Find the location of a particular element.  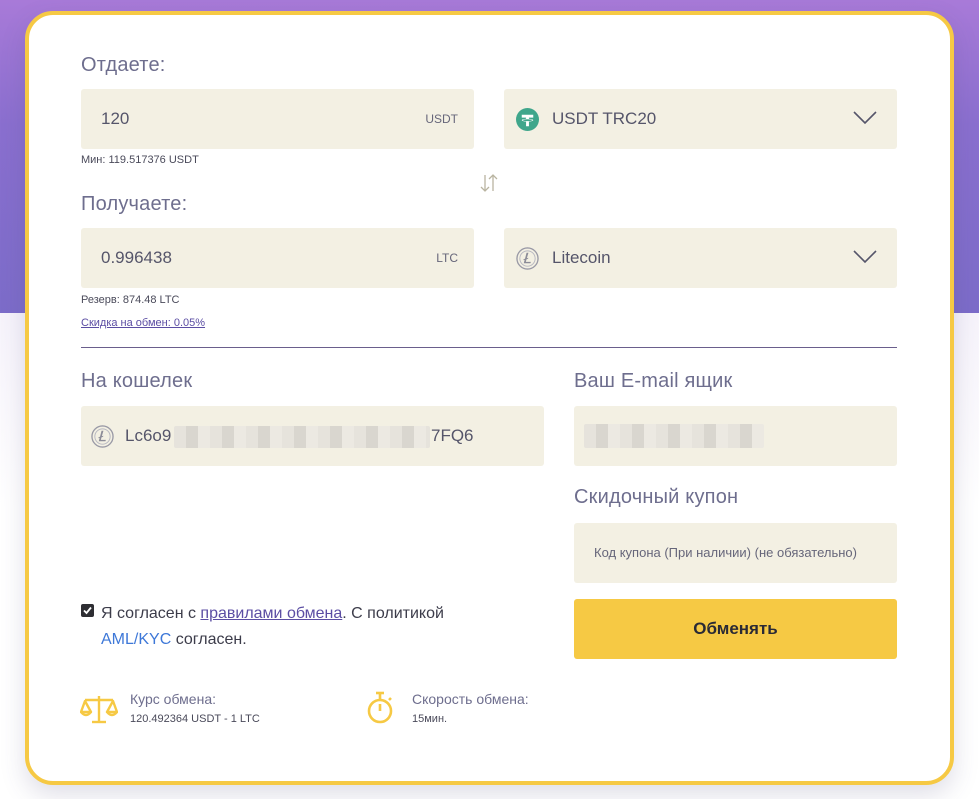

give-amount-input: 120 USDT is located at coordinates (277, 119).